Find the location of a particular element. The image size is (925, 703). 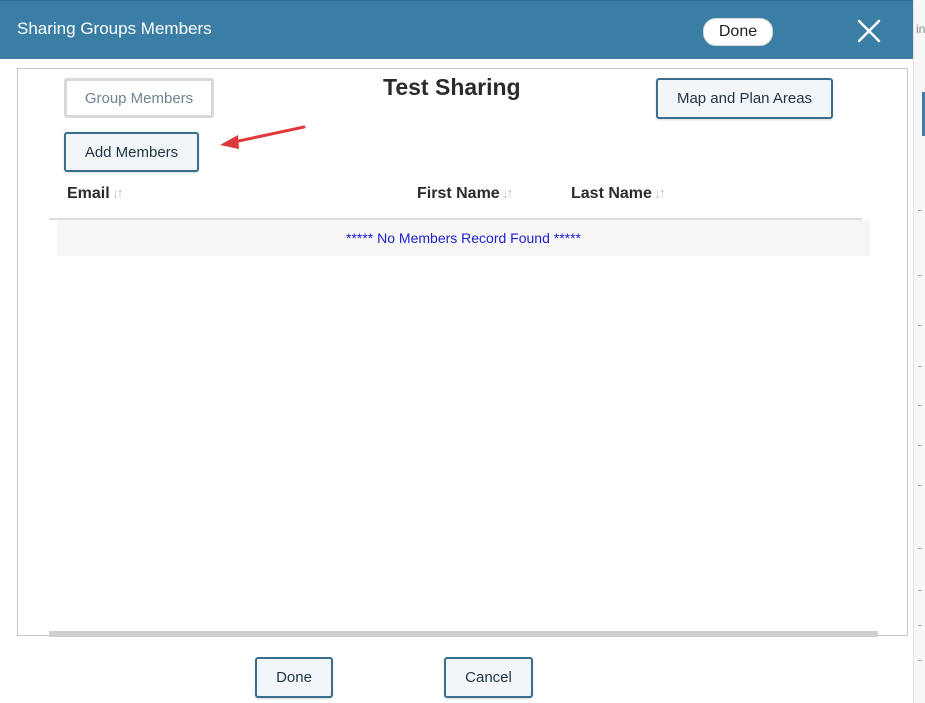

map-plan-areas-button: Map and Plan Areas is located at coordinates (744, 98).